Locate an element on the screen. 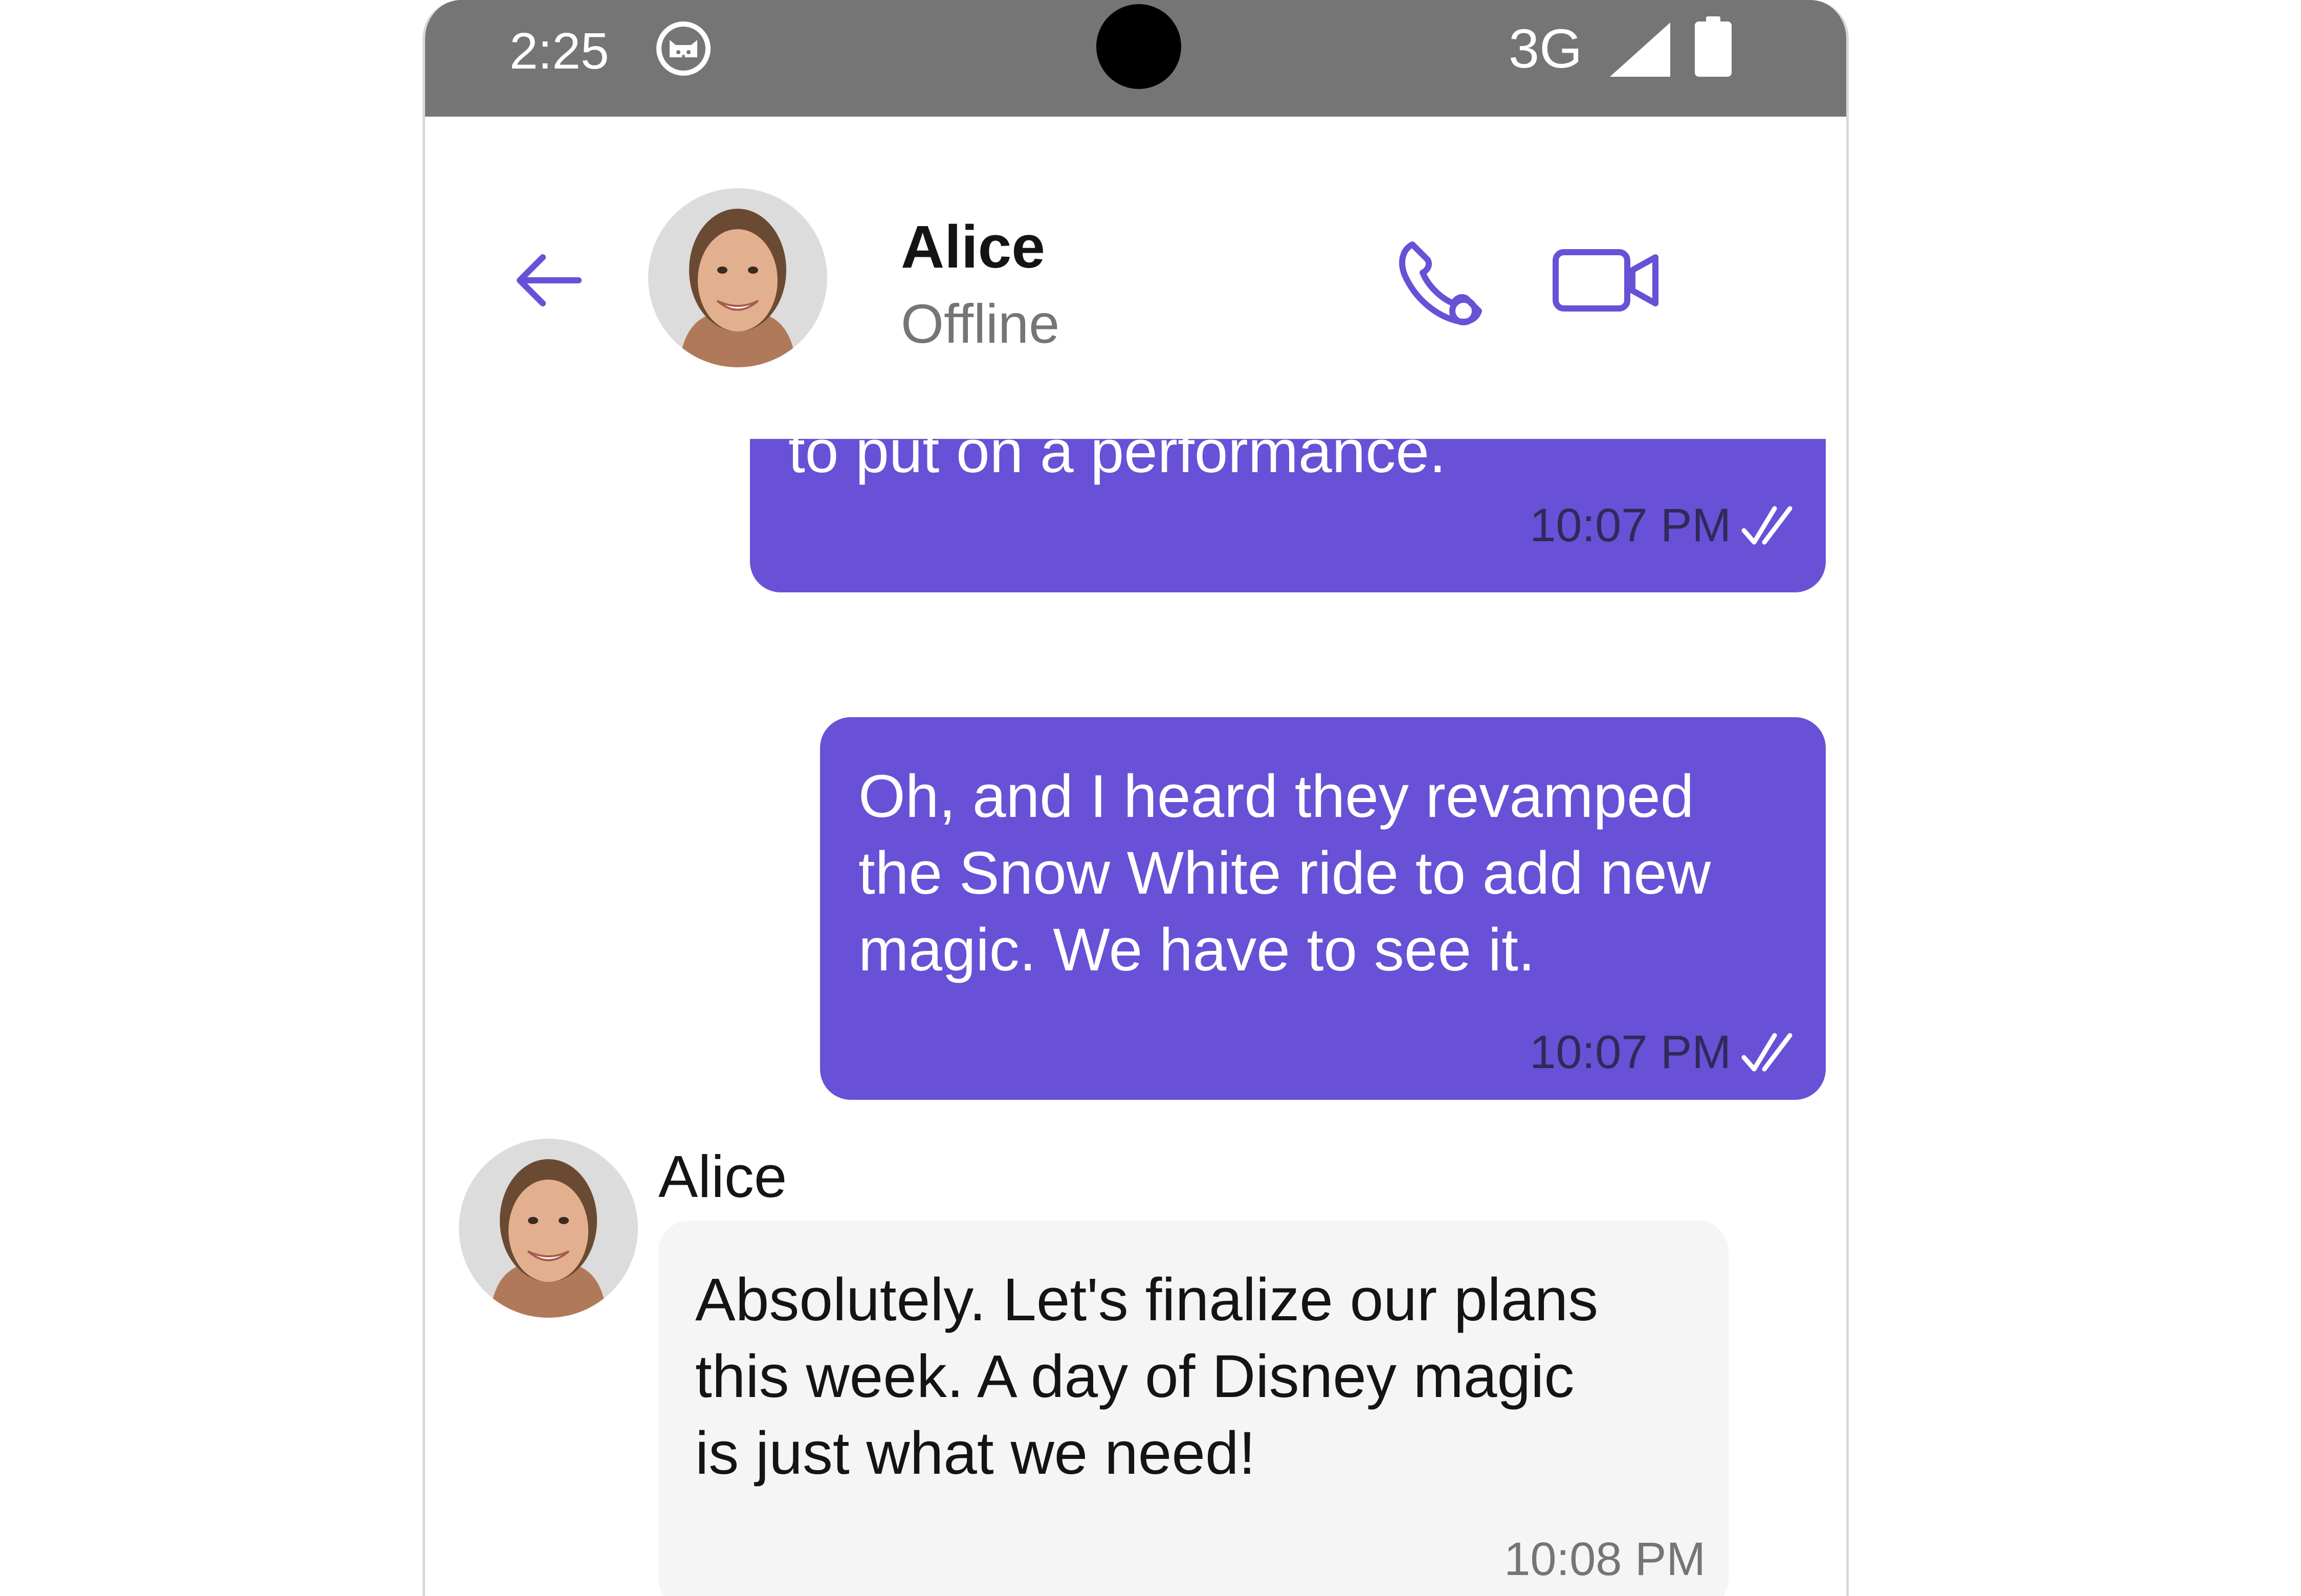  network-type: 3G is located at coordinates (1546, 48).